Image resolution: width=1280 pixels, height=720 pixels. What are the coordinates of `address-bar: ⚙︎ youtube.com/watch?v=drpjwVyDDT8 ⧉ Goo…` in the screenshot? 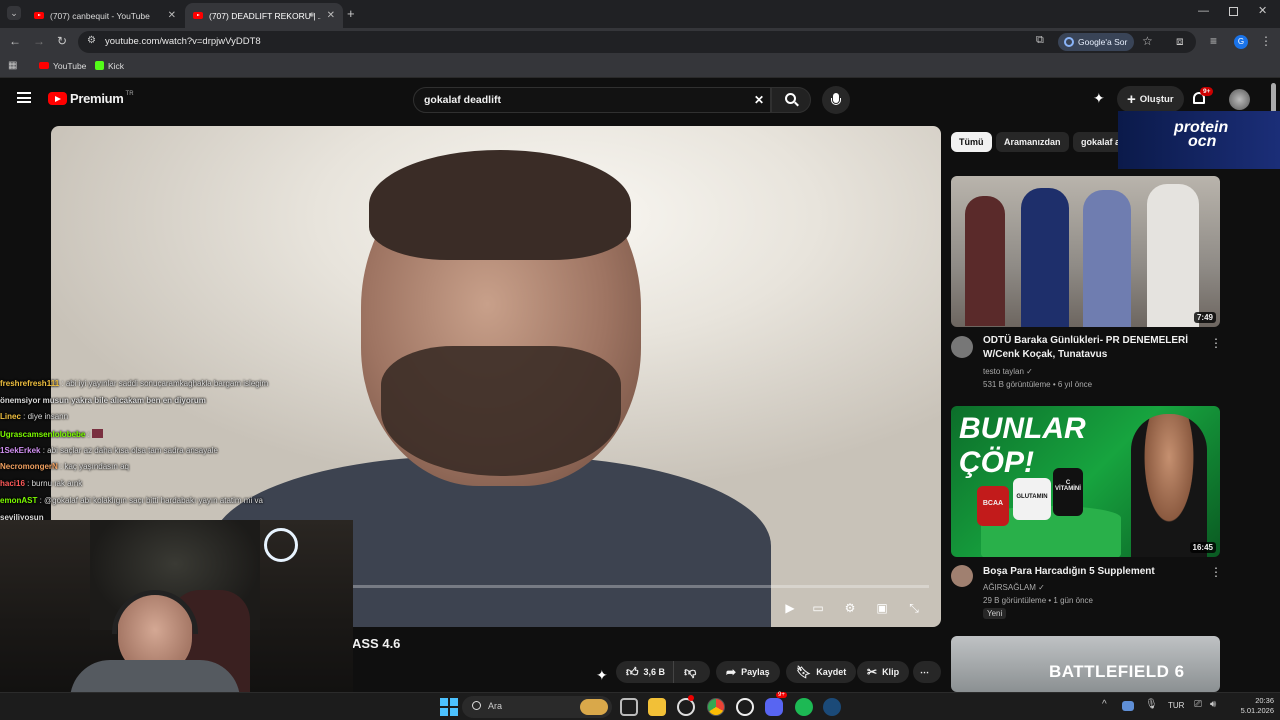 It's located at (637, 42).